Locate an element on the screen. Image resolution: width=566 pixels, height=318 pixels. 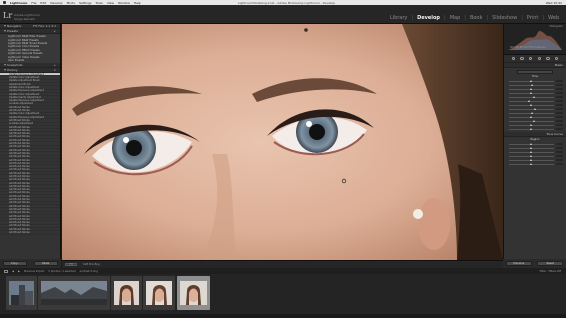
menu-lightroom: Lightroom is located at coordinates (18, 3).